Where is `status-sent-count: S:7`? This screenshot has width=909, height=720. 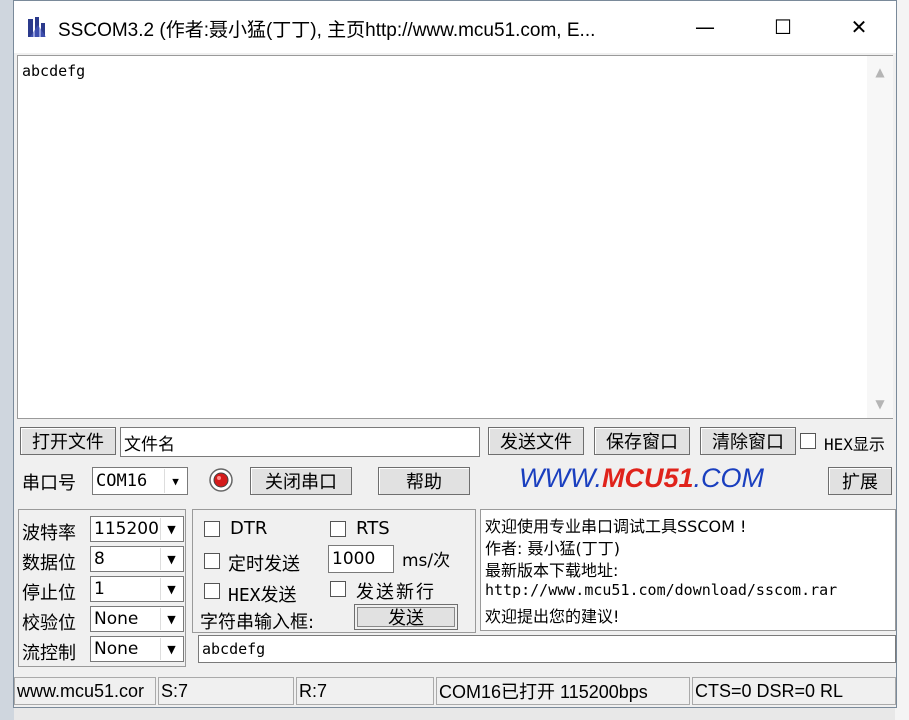 status-sent-count: S:7 is located at coordinates (226, 691).